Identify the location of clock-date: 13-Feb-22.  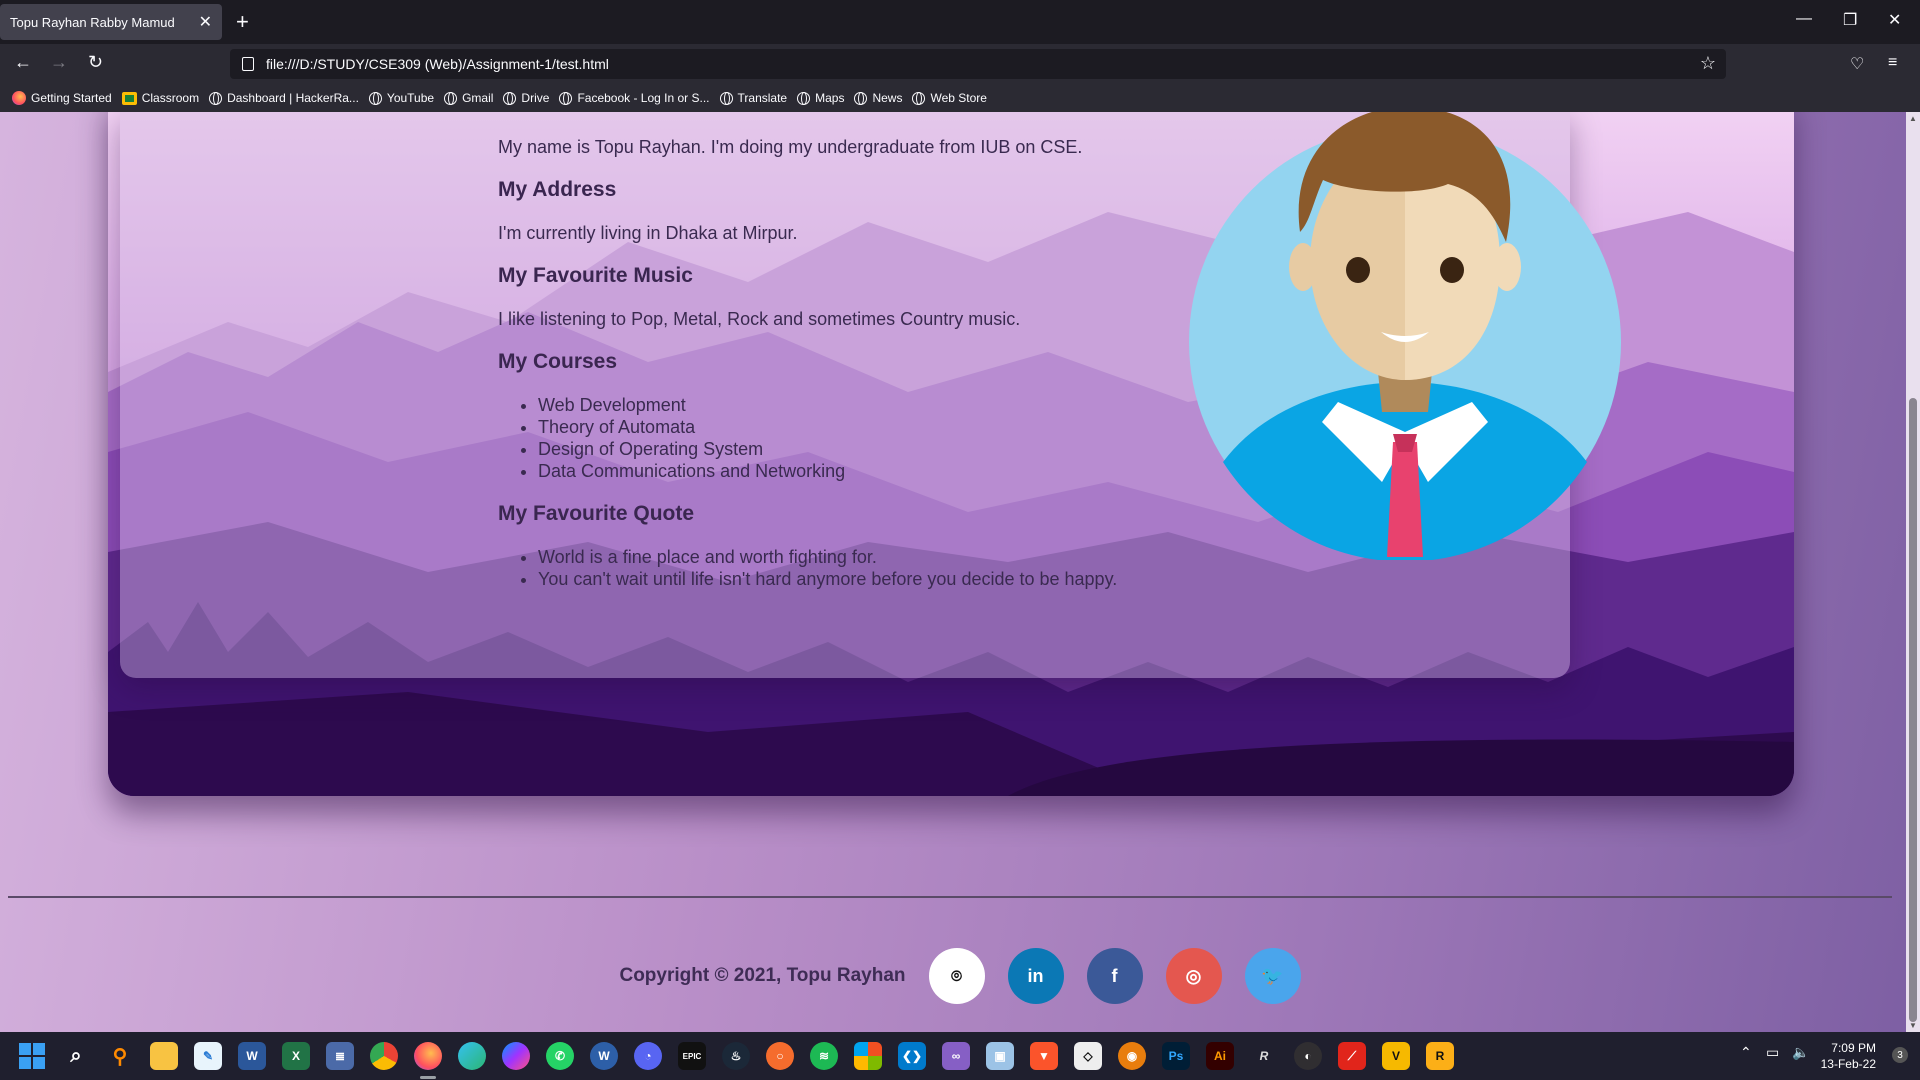
(1848, 1064).